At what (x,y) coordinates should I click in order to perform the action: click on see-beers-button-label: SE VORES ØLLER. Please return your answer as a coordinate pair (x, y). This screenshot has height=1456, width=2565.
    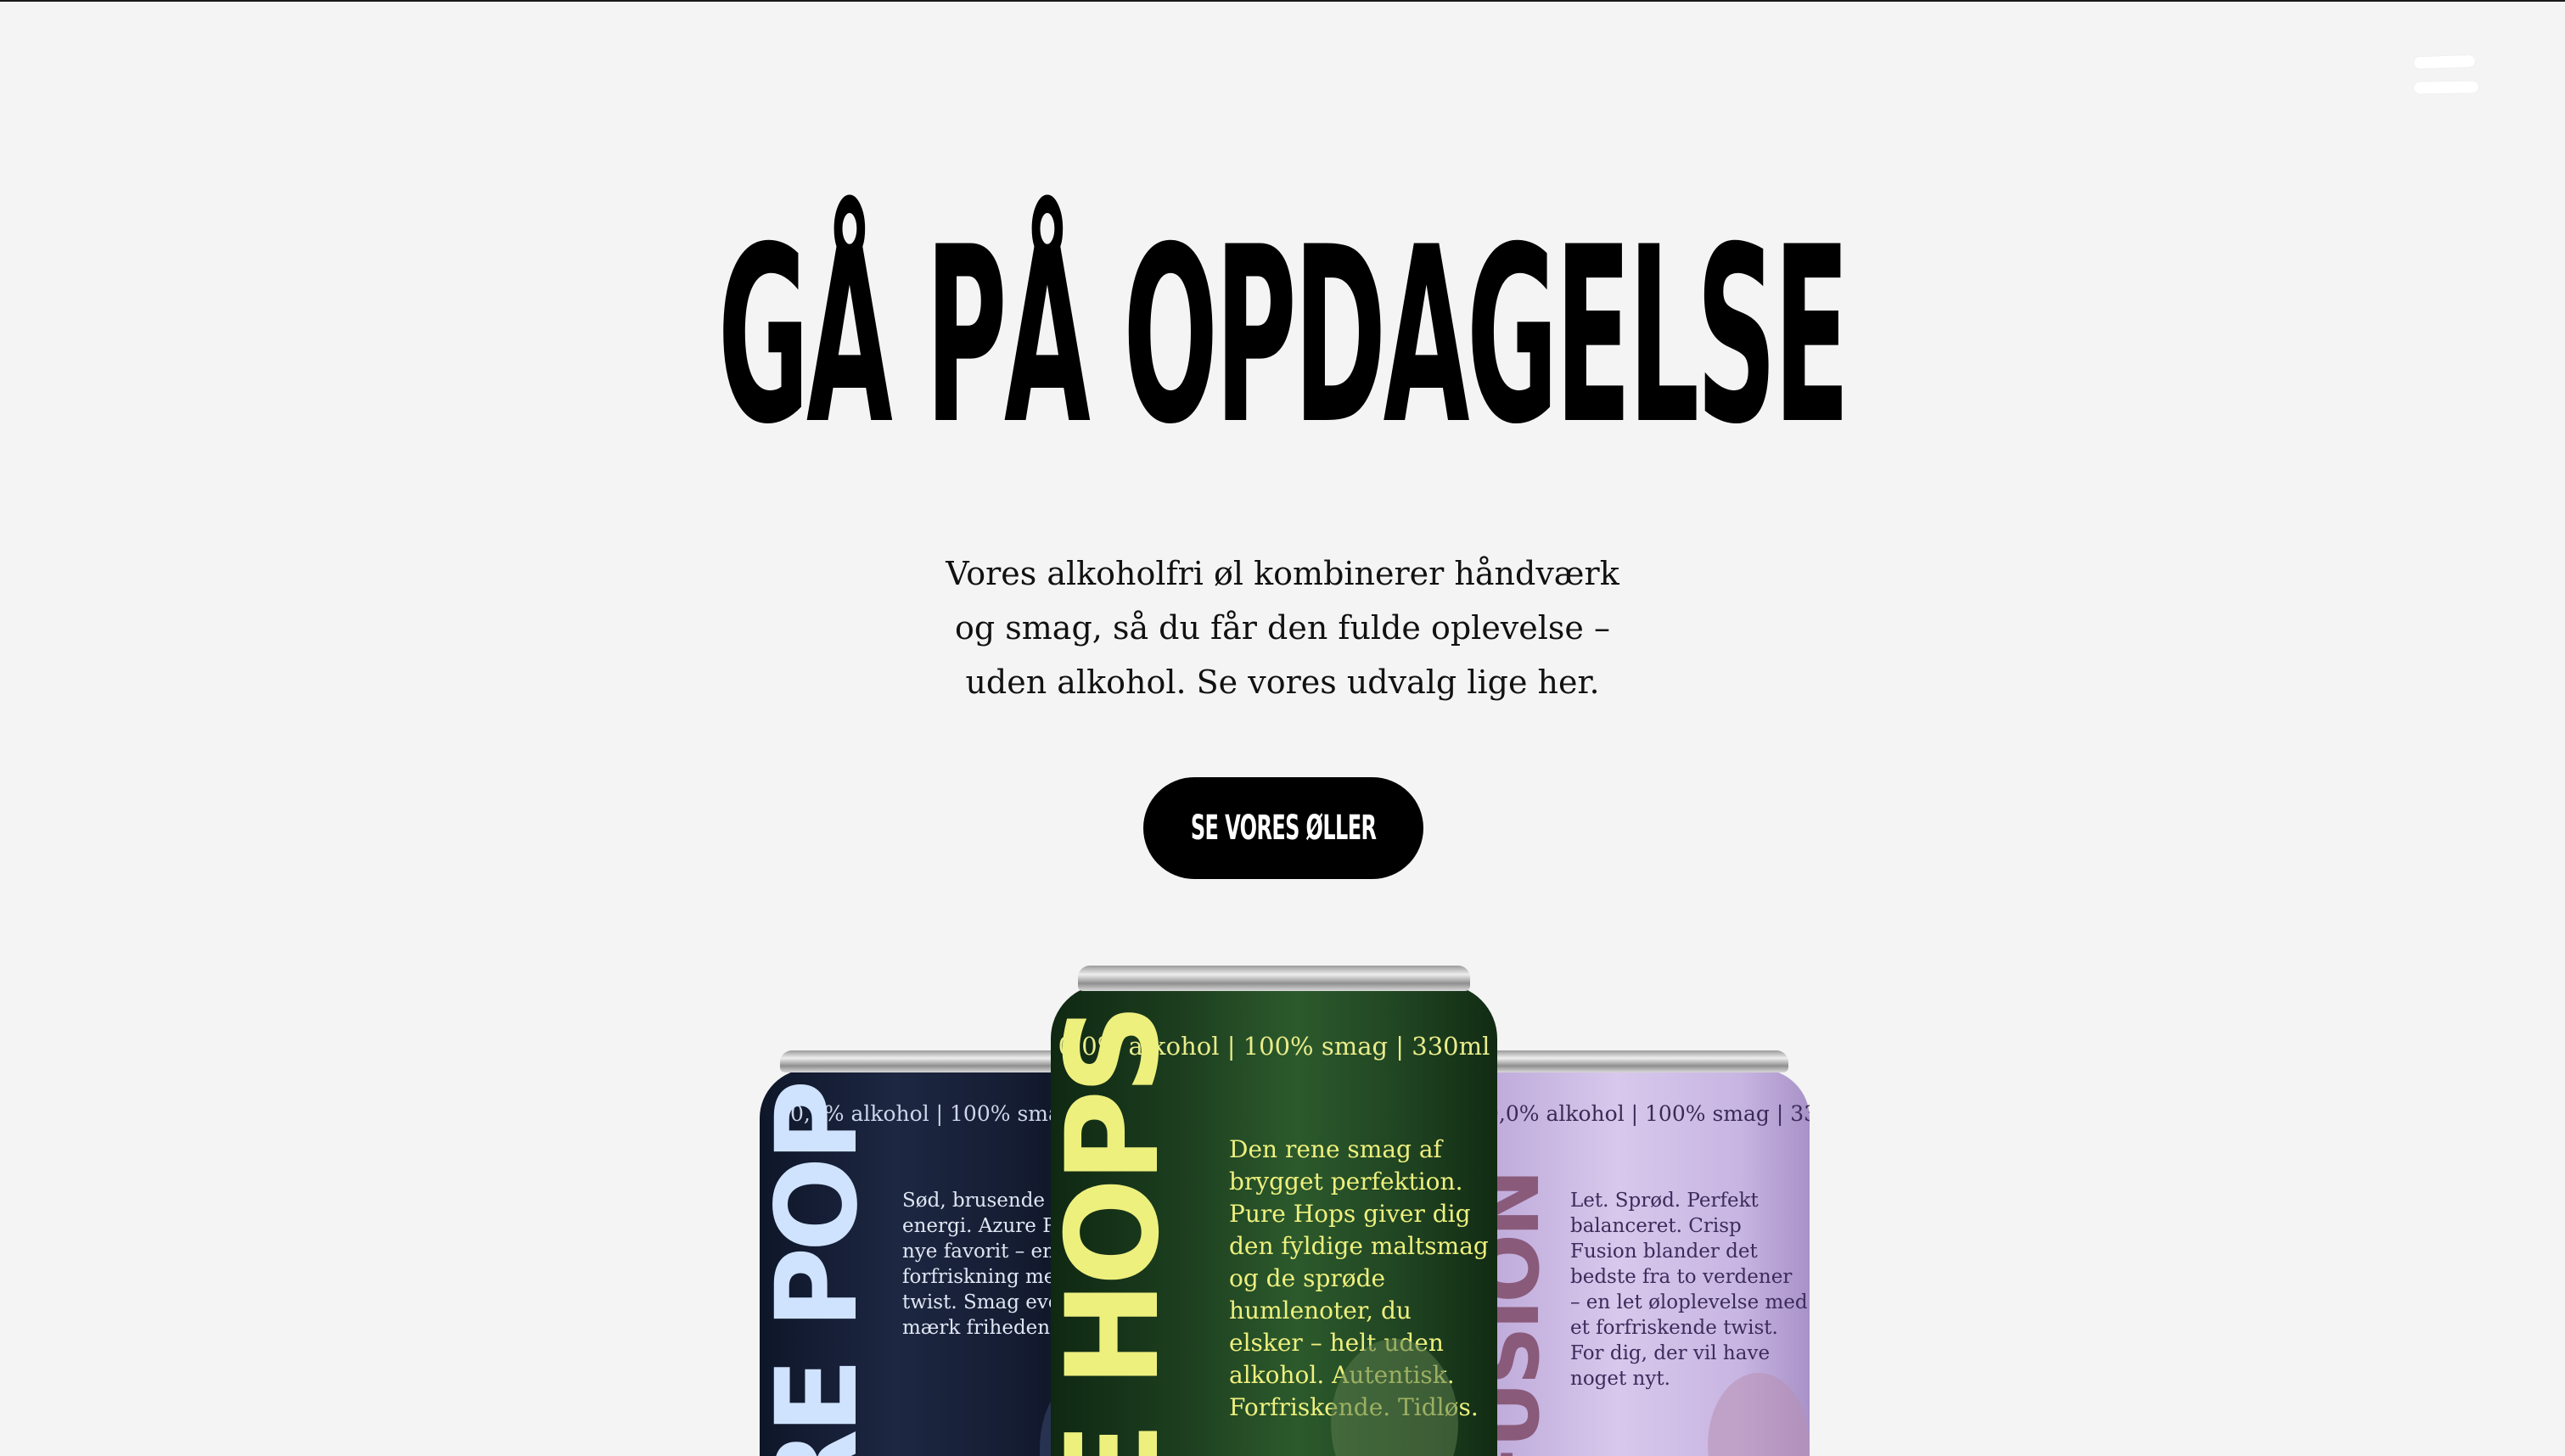
    Looking at the image, I should click on (1283, 828).